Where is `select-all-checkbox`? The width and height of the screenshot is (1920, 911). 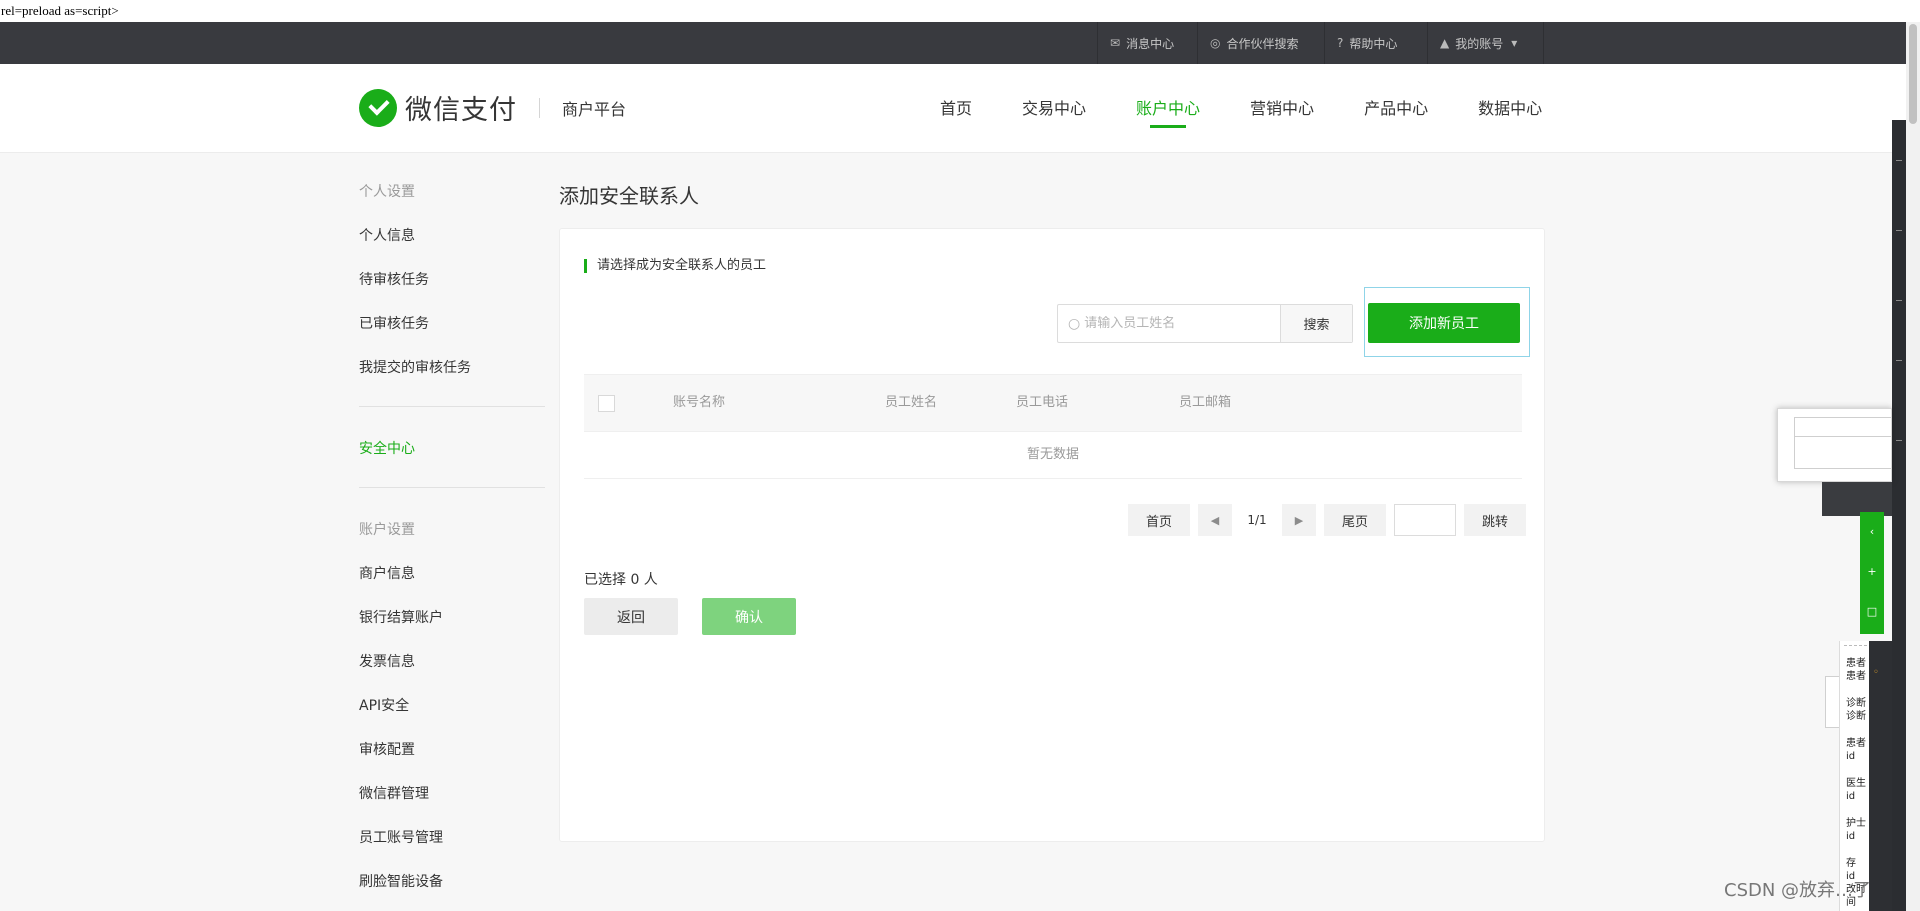 select-all-checkbox is located at coordinates (606, 403).